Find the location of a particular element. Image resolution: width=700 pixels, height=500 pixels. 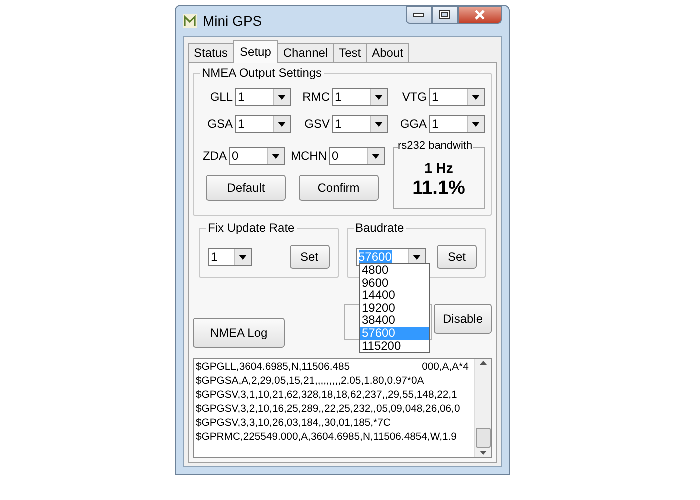

field-label: ZDA is located at coordinates (215, 156).